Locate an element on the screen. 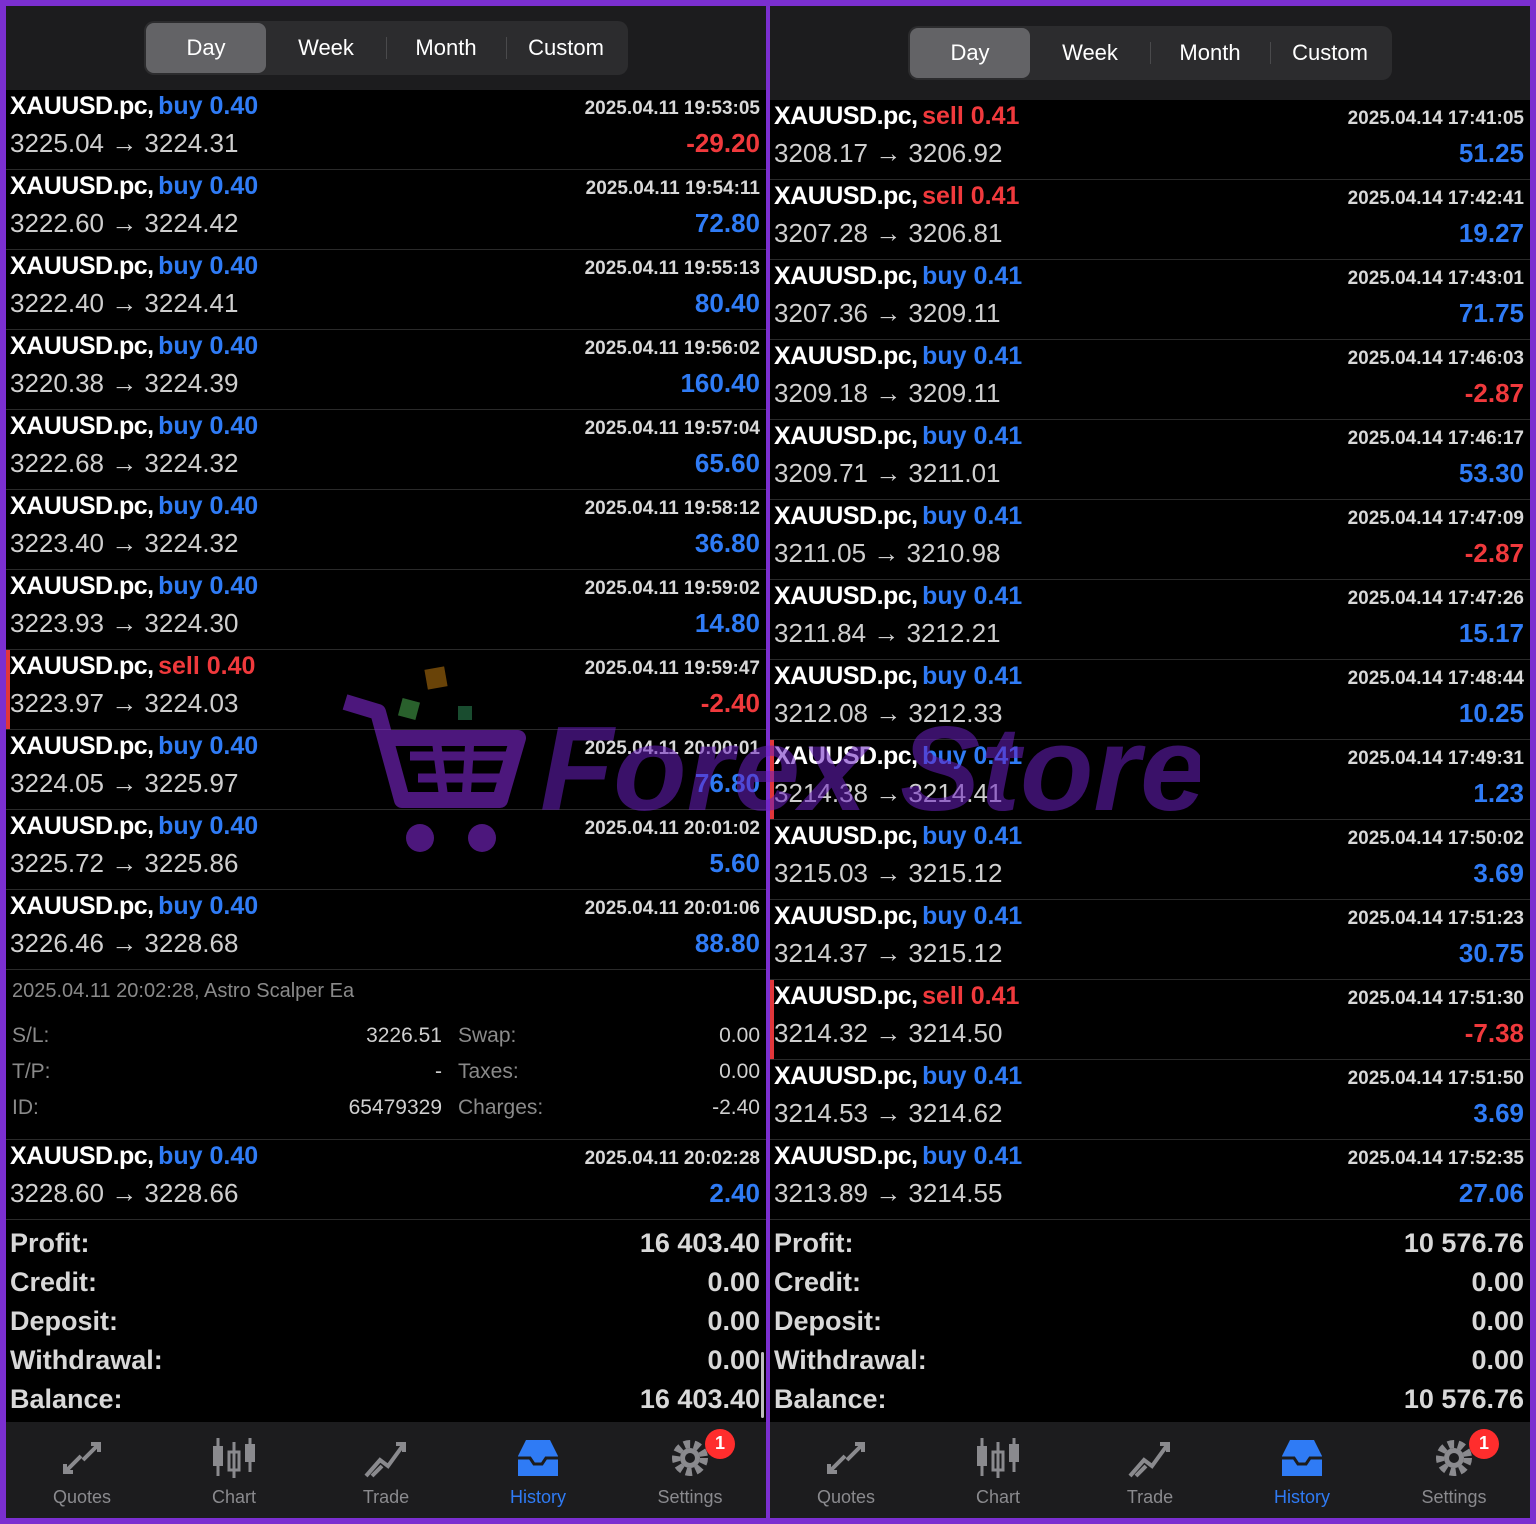 The height and width of the screenshot is (1524, 1536). quotes-icon is located at coordinates (846, 1458).